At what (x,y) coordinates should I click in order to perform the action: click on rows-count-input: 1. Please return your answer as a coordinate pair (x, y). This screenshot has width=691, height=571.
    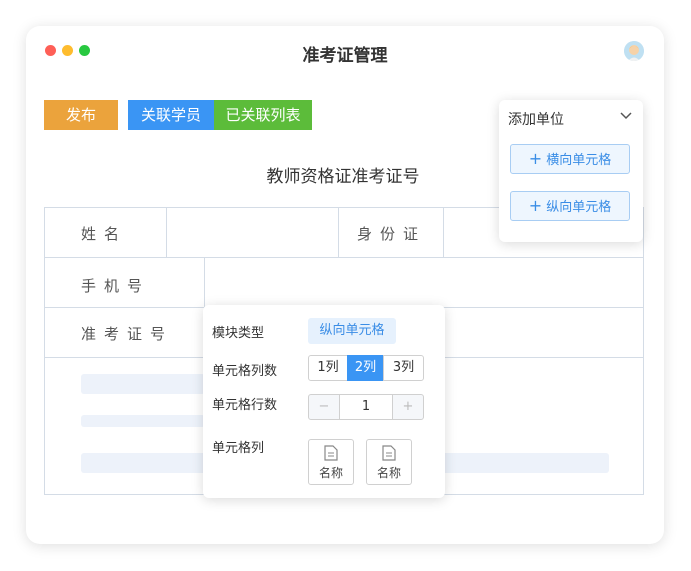
    Looking at the image, I should click on (366, 407).